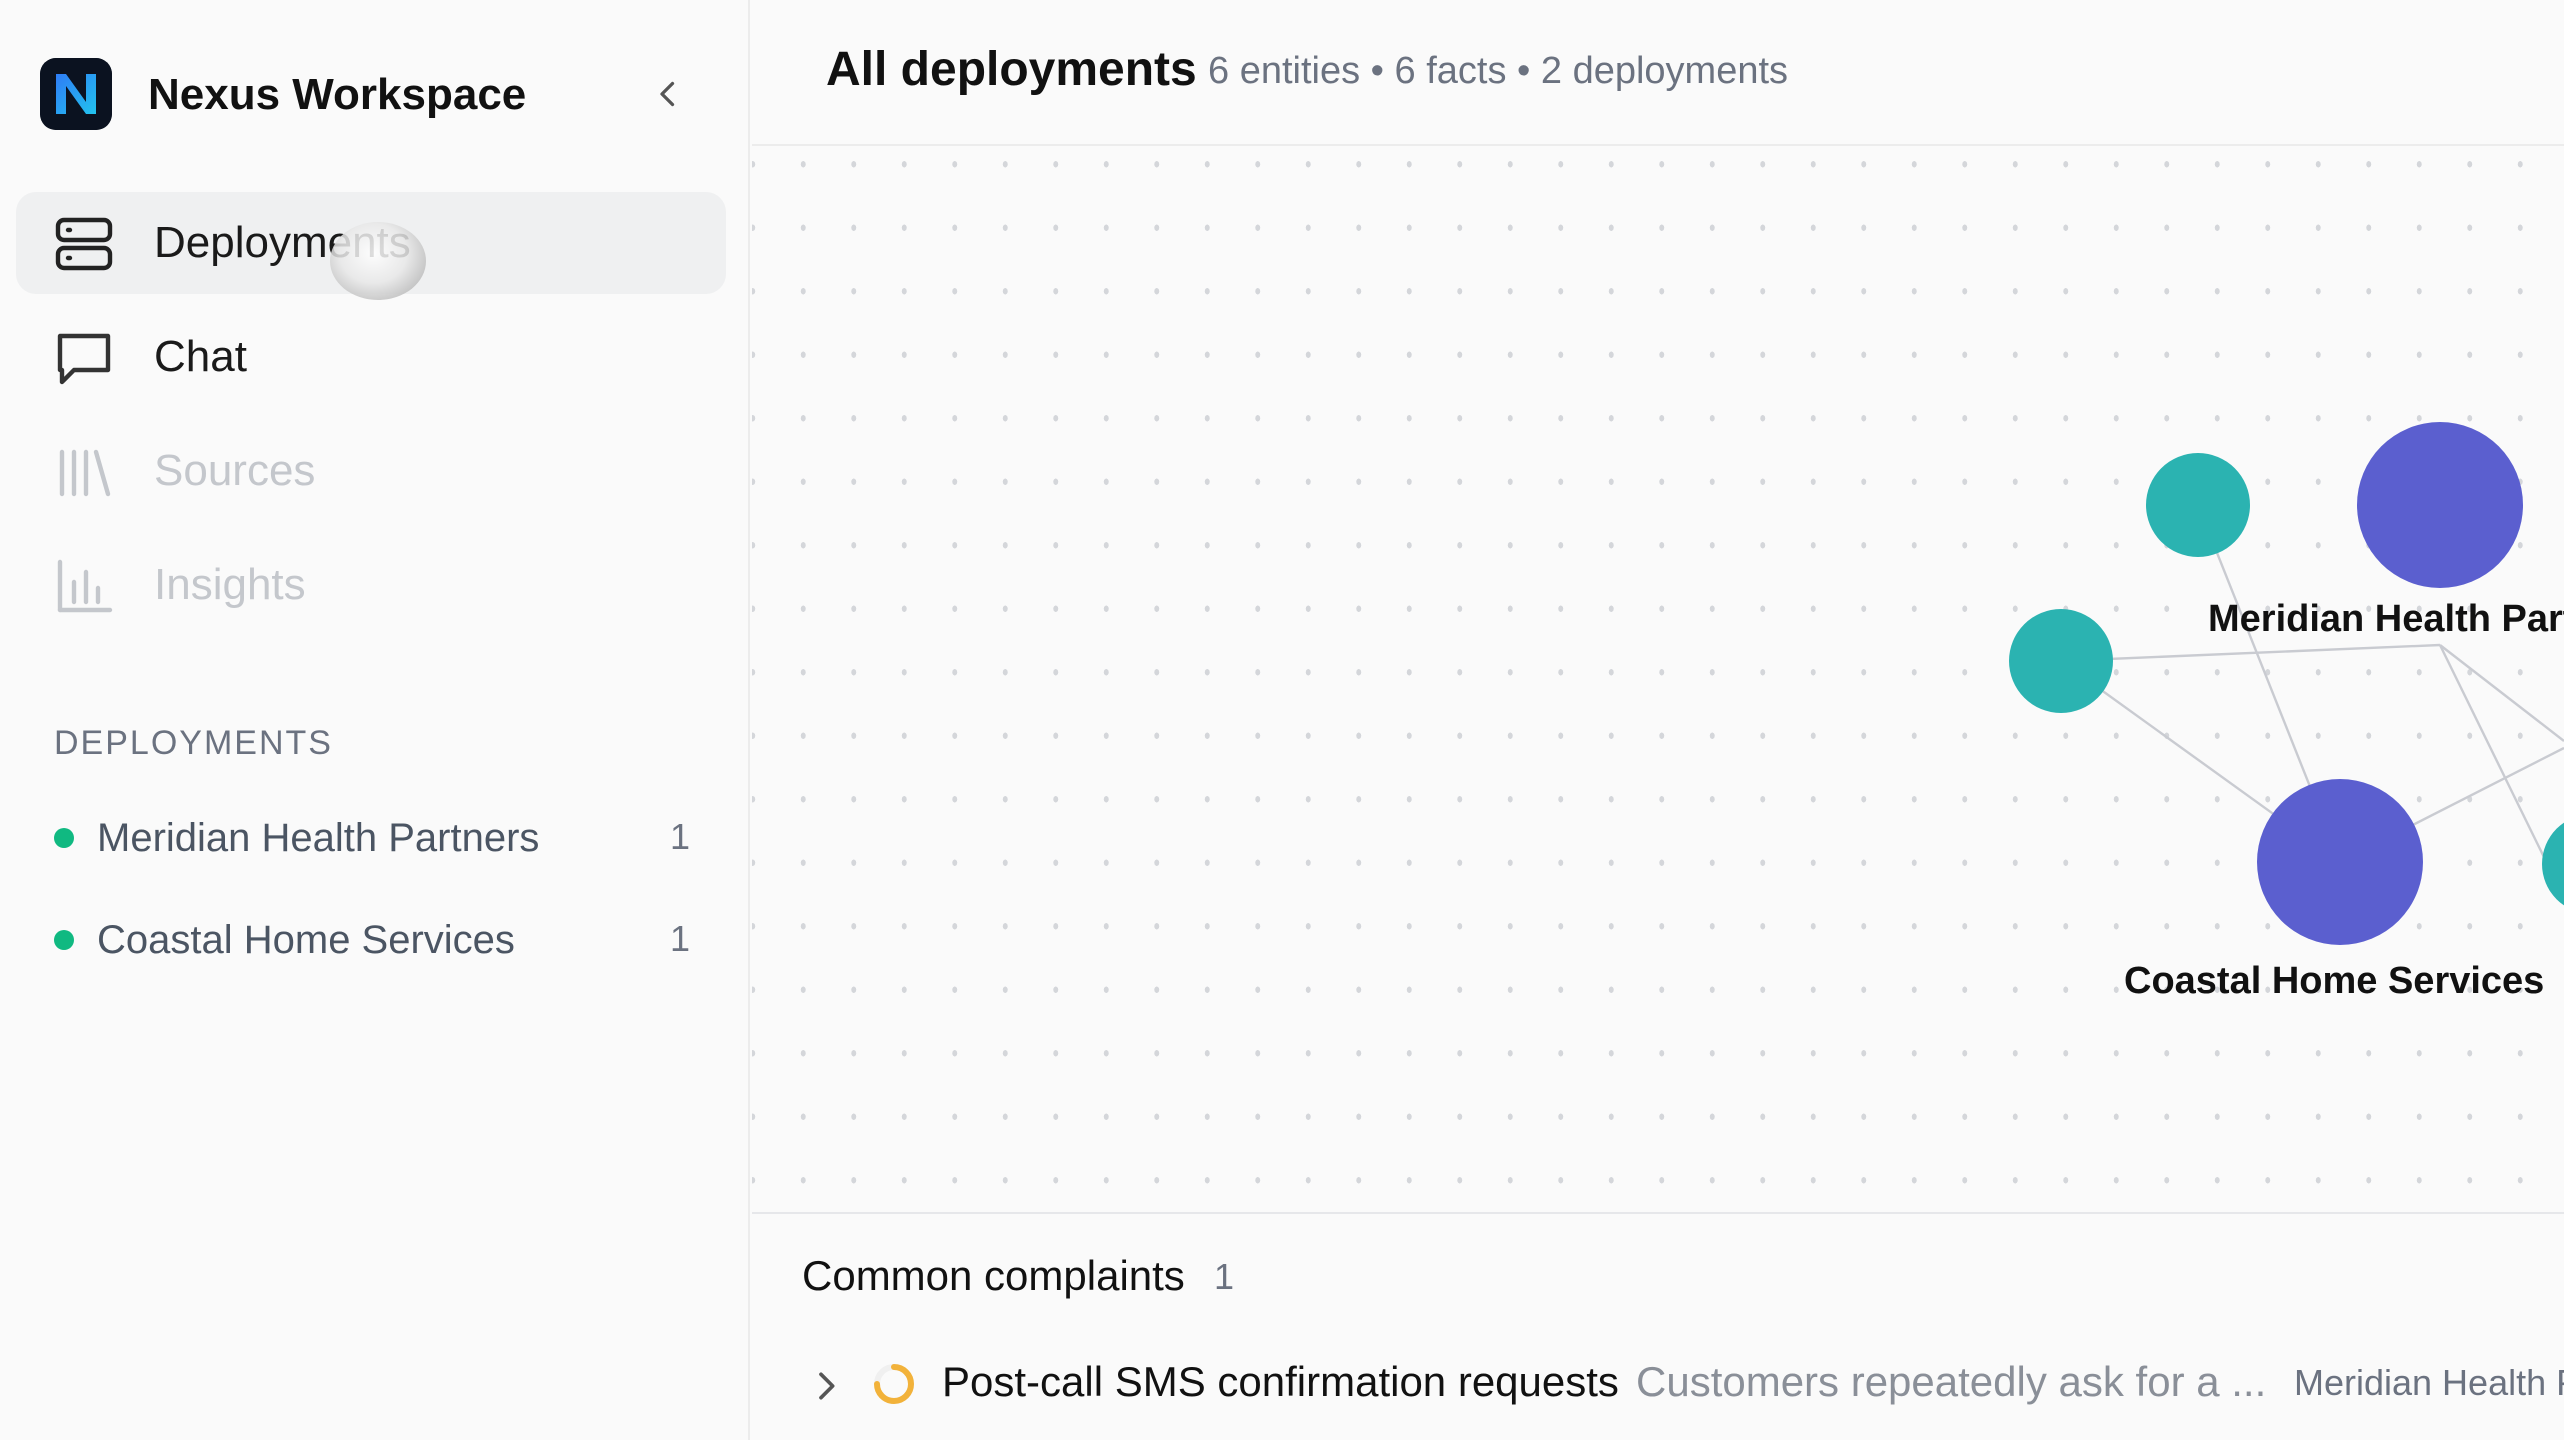 The height and width of the screenshot is (1440, 2564). I want to click on node-label-coastal: Coastal Home Services, so click(2334, 981).